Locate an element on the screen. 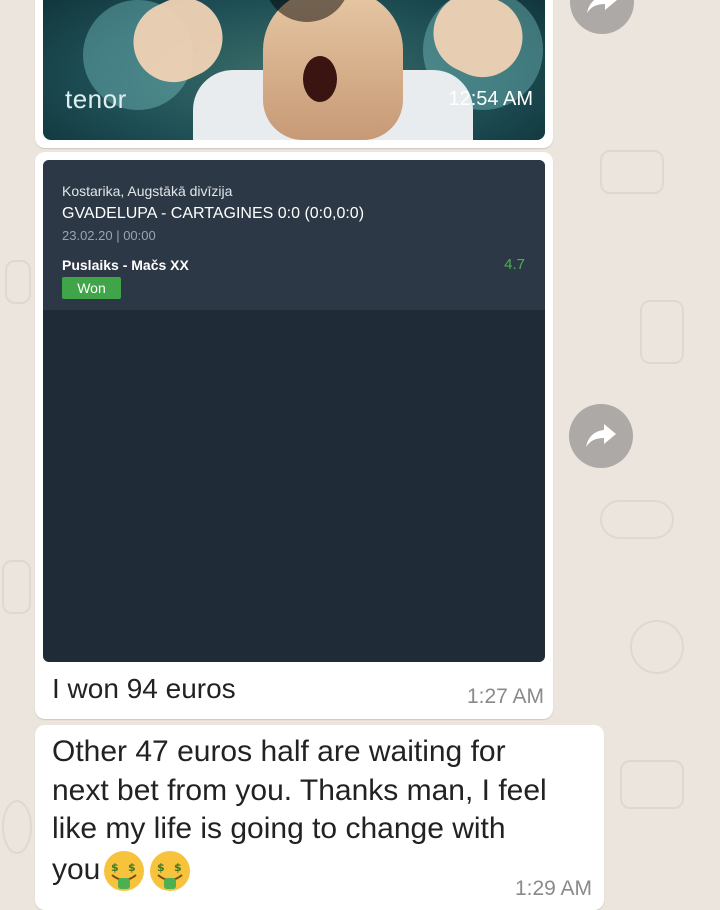 This screenshot has height=910, width=720. bet-league: Kostarika, Augstākā divīzija is located at coordinates (147, 191).